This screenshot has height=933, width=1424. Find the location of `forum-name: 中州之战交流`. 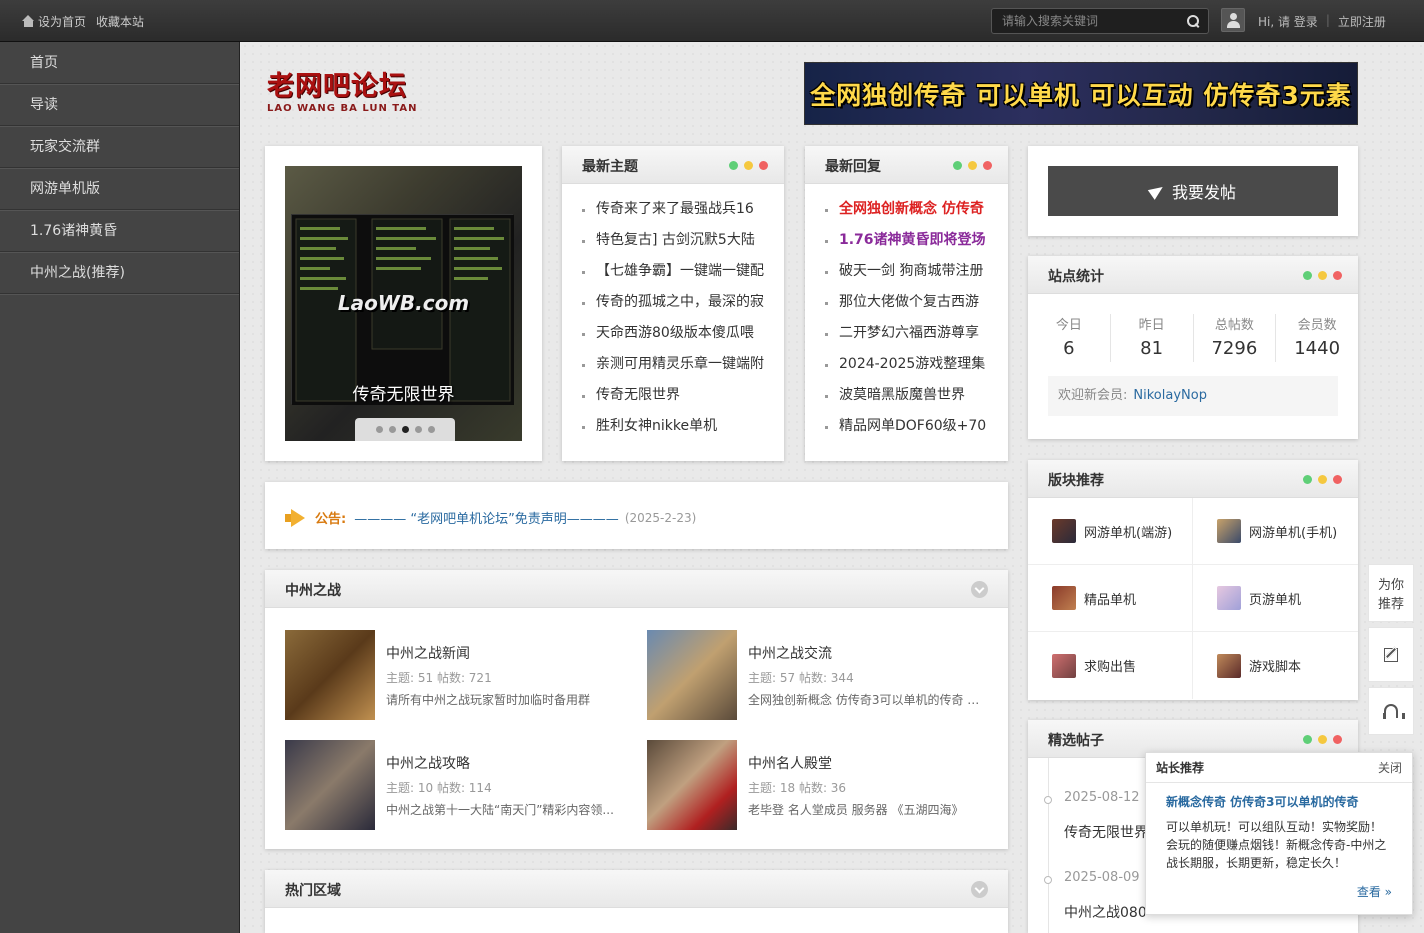

forum-name: 中州之战交流 is located at coordinates (790, 653).